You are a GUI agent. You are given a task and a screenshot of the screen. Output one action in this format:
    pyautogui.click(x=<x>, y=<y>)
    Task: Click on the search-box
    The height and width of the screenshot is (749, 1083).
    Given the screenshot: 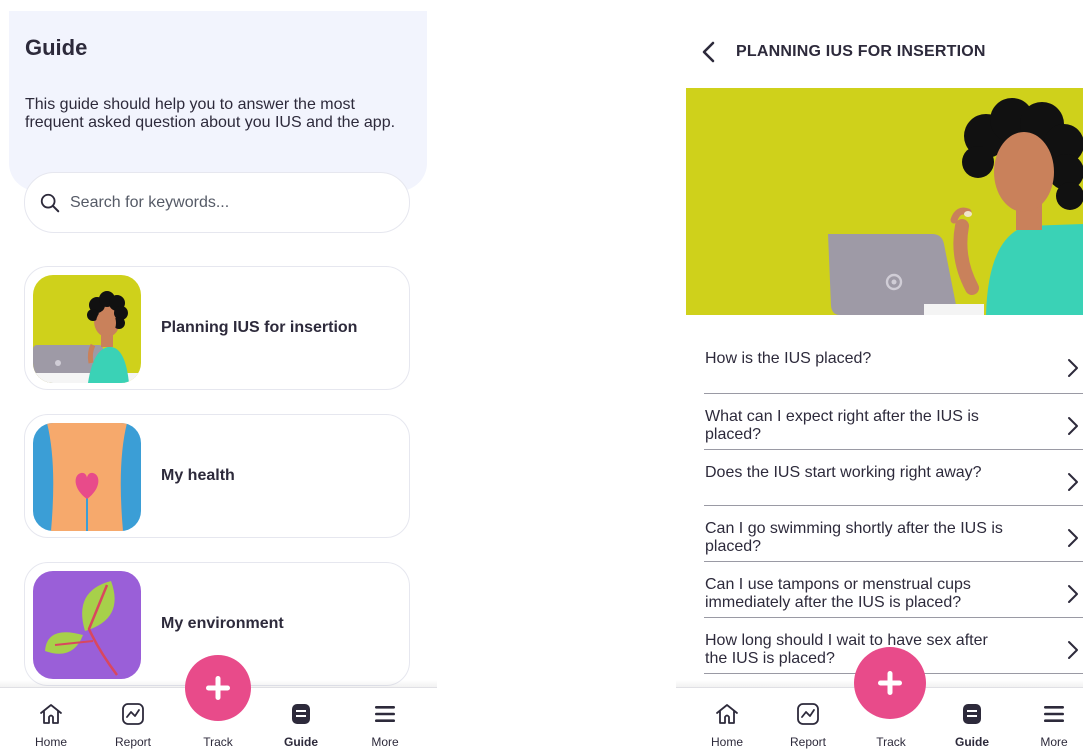 What is the action you would take?
    pyautogui.click(x=217, y=202)
    